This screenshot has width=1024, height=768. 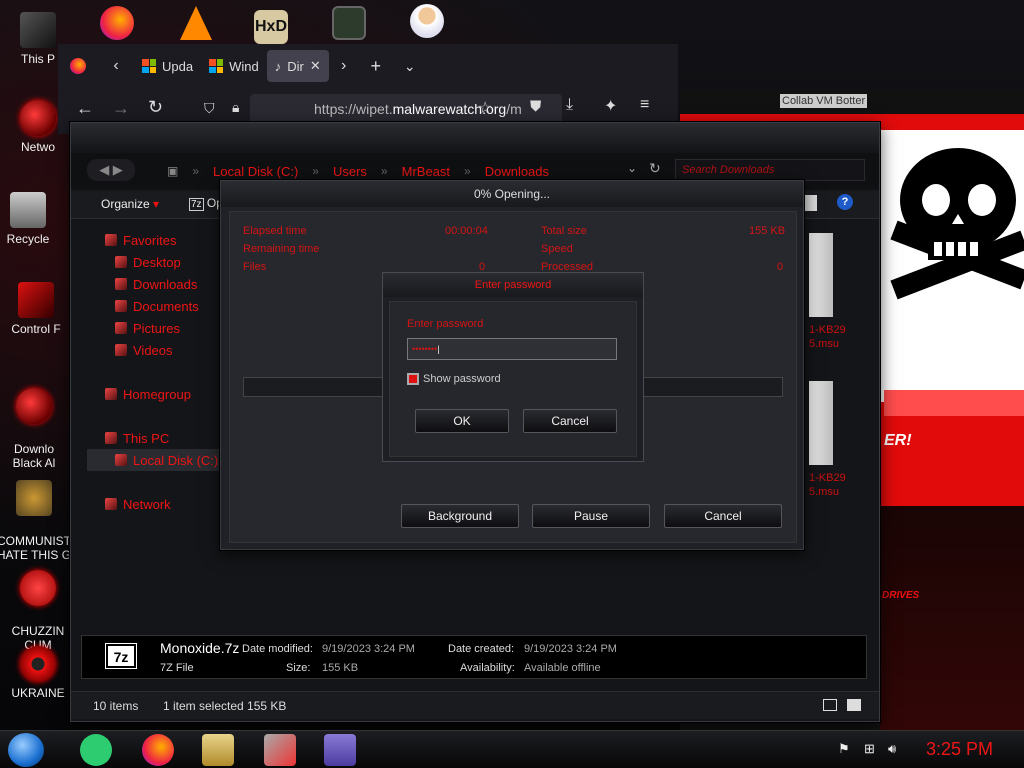 I want to click on refresh-icon: ↻, so click(x=655, y=168).